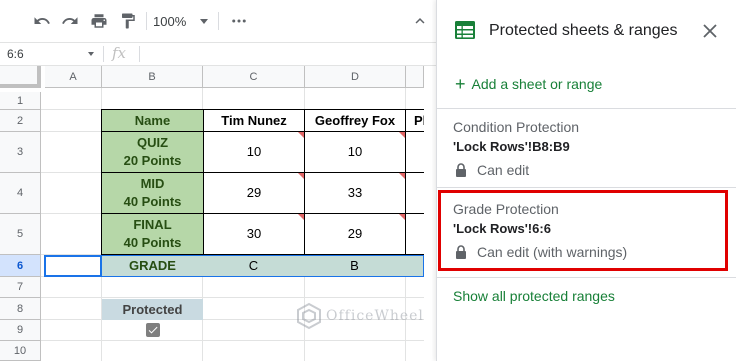  Describe the element at coordinates (355, 121) in the screenshot. I see `table-header-cell: Geoffrey Fox` at that location.